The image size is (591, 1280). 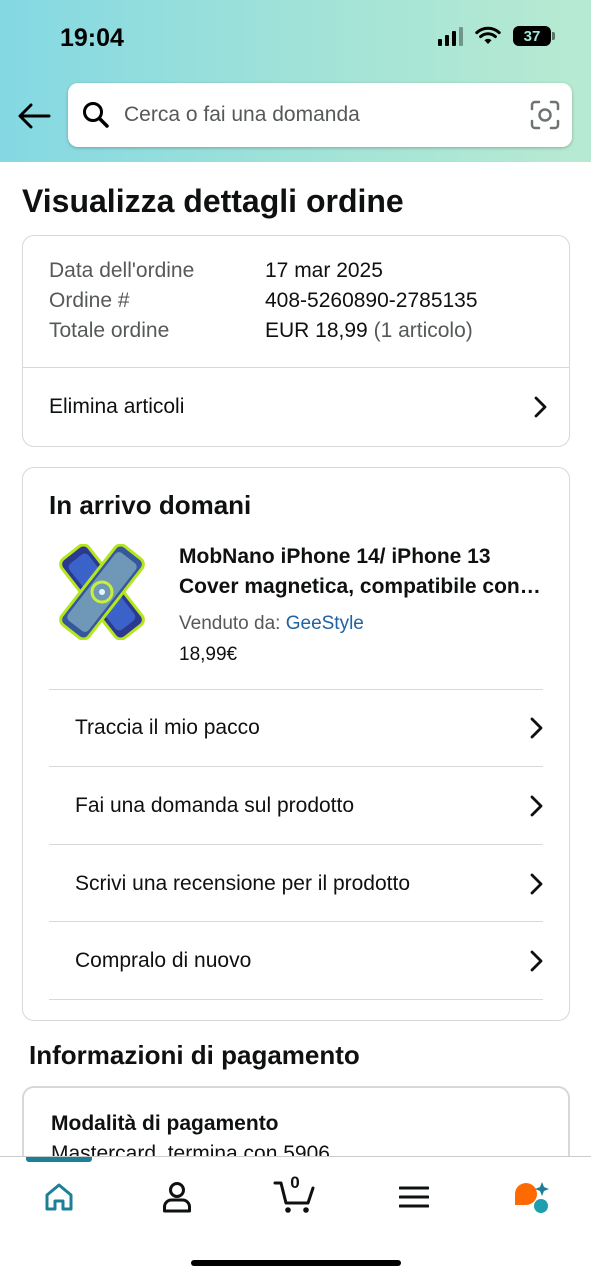 I want to click on back-button, so click(x=34, y=116).